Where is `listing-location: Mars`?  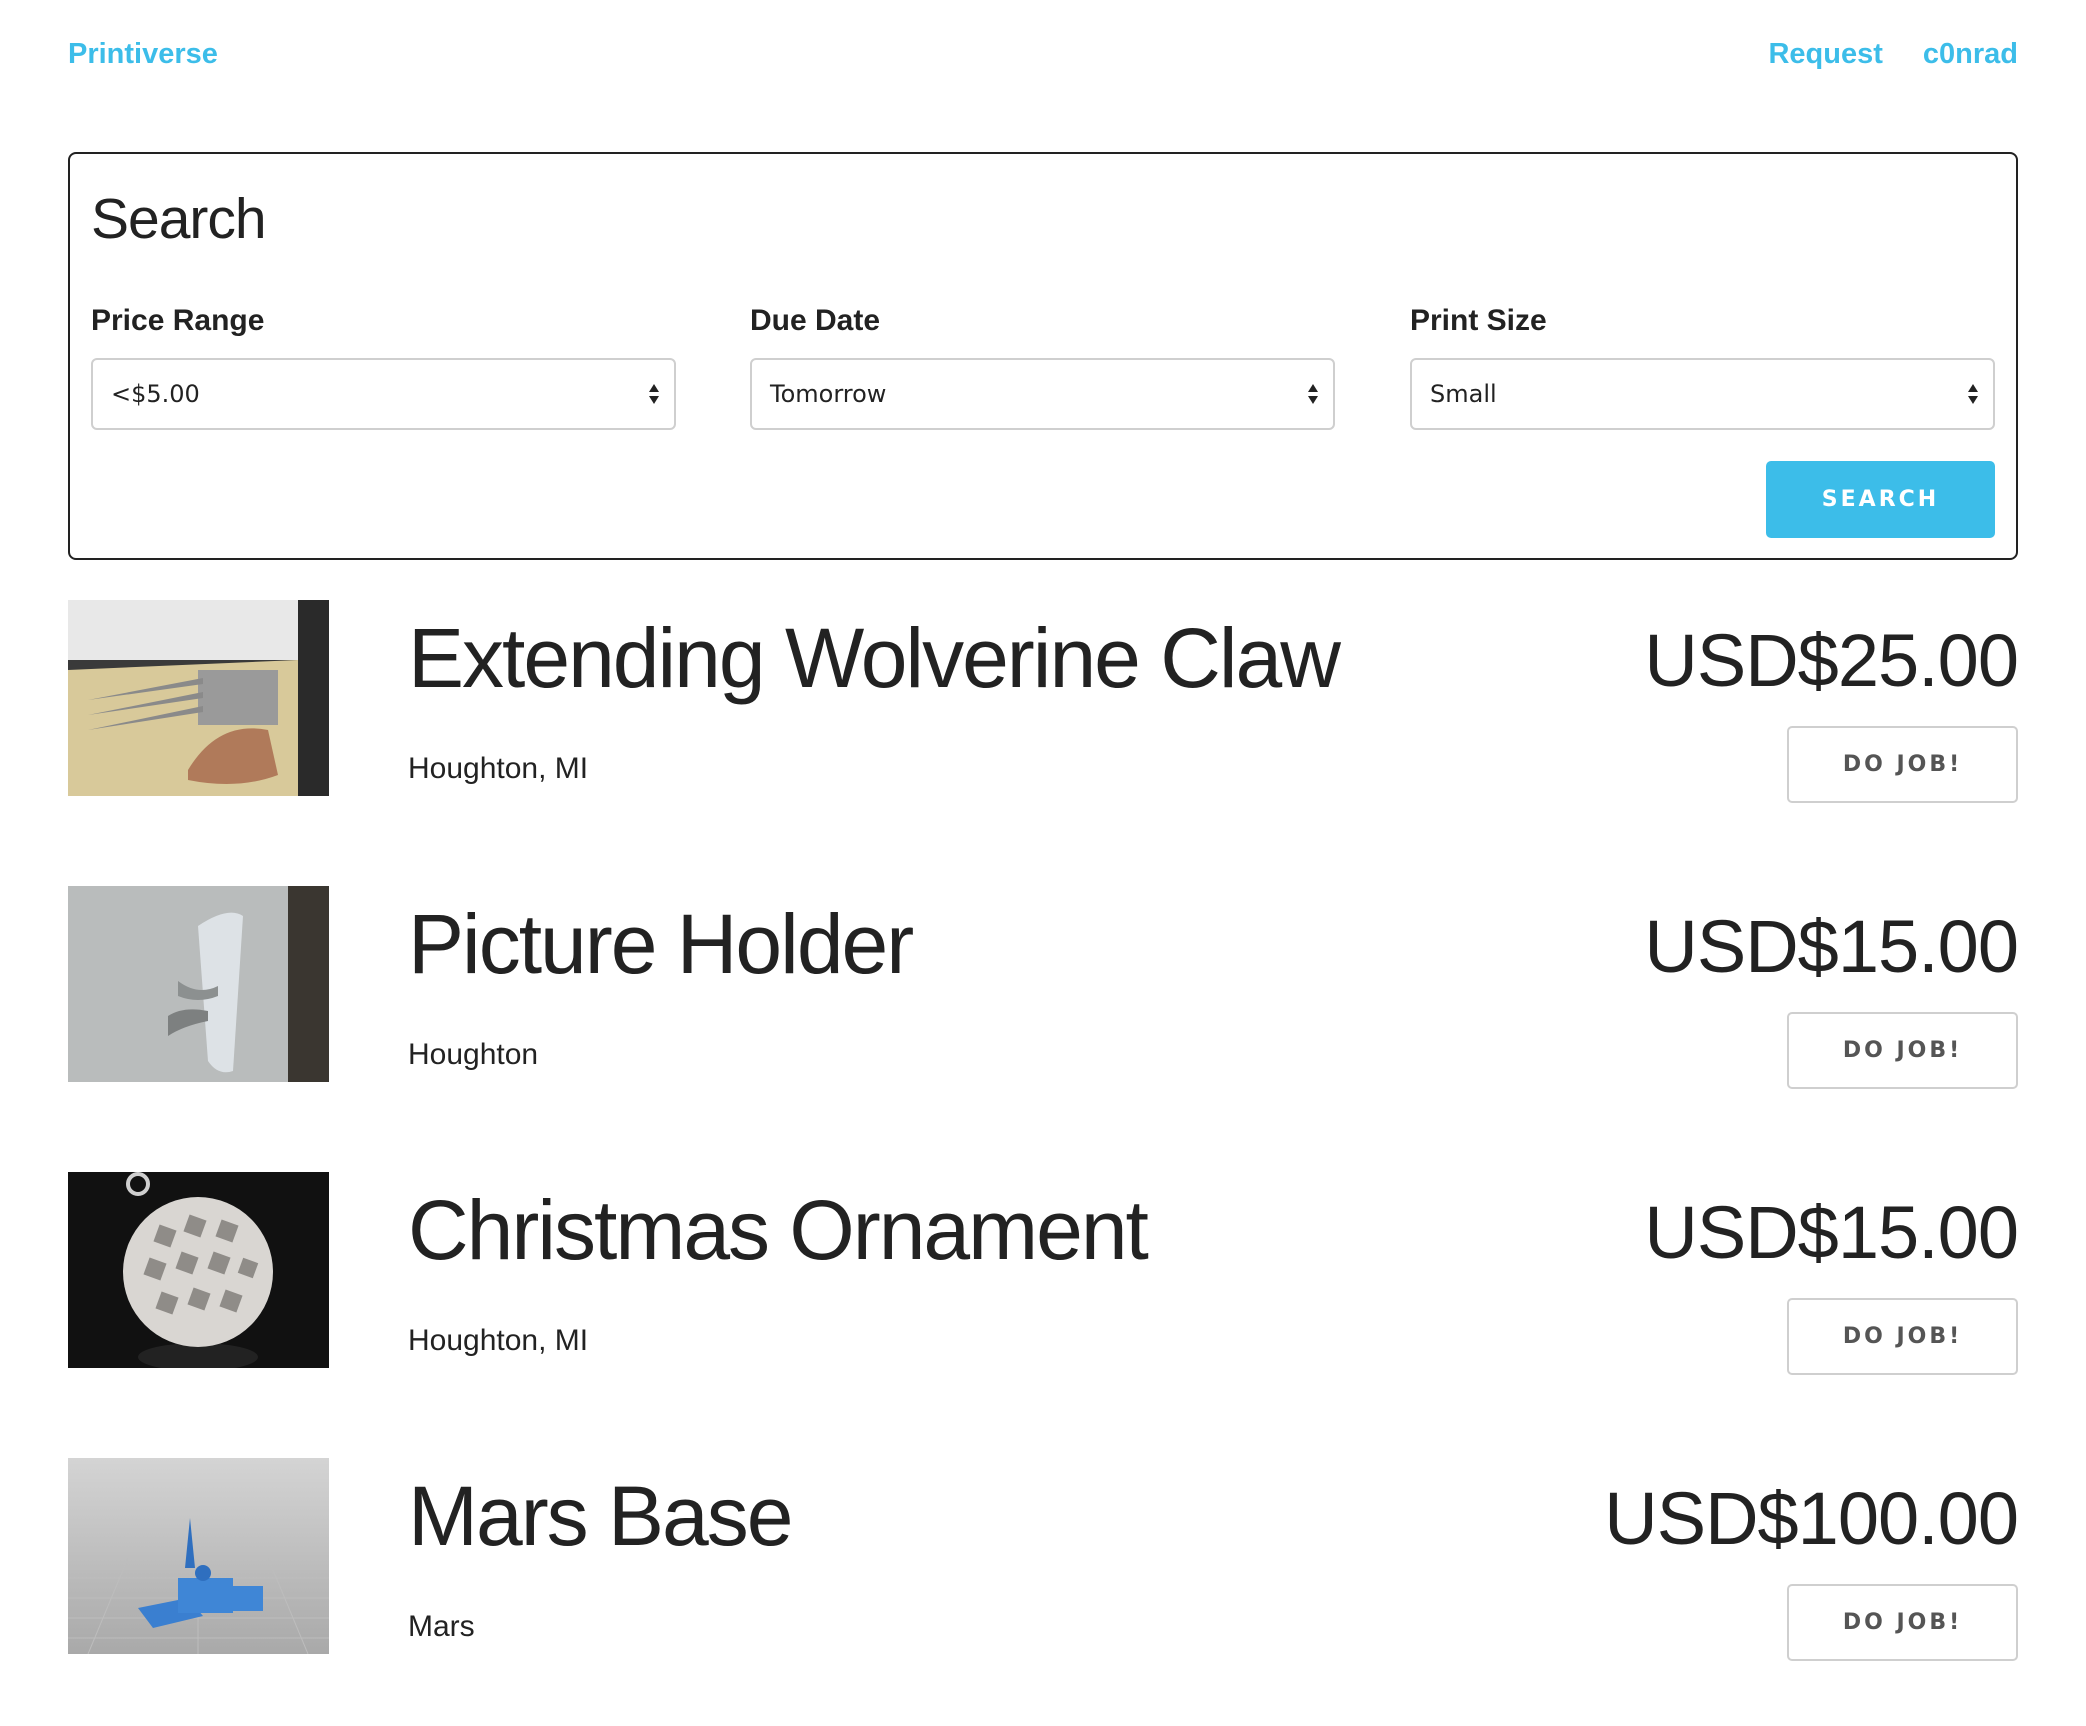
listing-location: Mars is located at coordinates (441, 1626).